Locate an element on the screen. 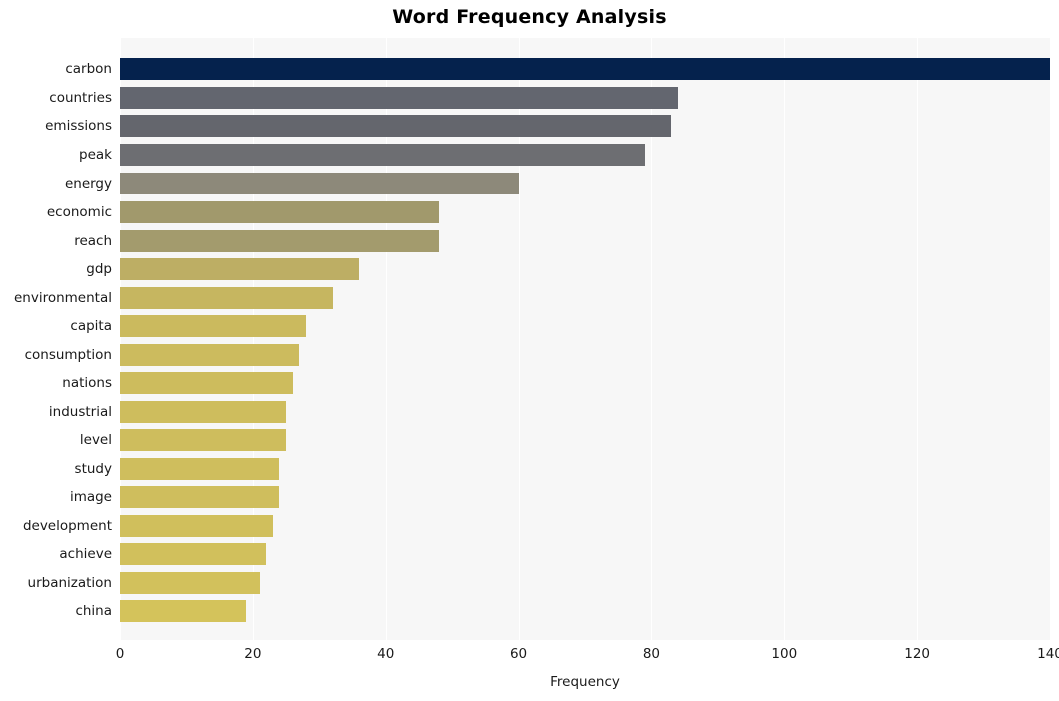 The image size is (1059, 701). x-axis-tick-labels: 0 20 40 60 80 100 120 140 is located at coordinates (529, 657).